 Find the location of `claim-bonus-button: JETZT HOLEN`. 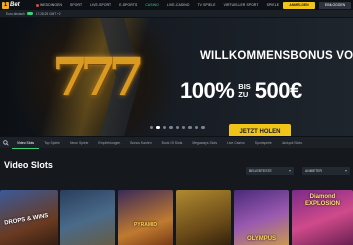

claim-bonus-button: JETZT HOLEN is located at coordinates (260, 130).